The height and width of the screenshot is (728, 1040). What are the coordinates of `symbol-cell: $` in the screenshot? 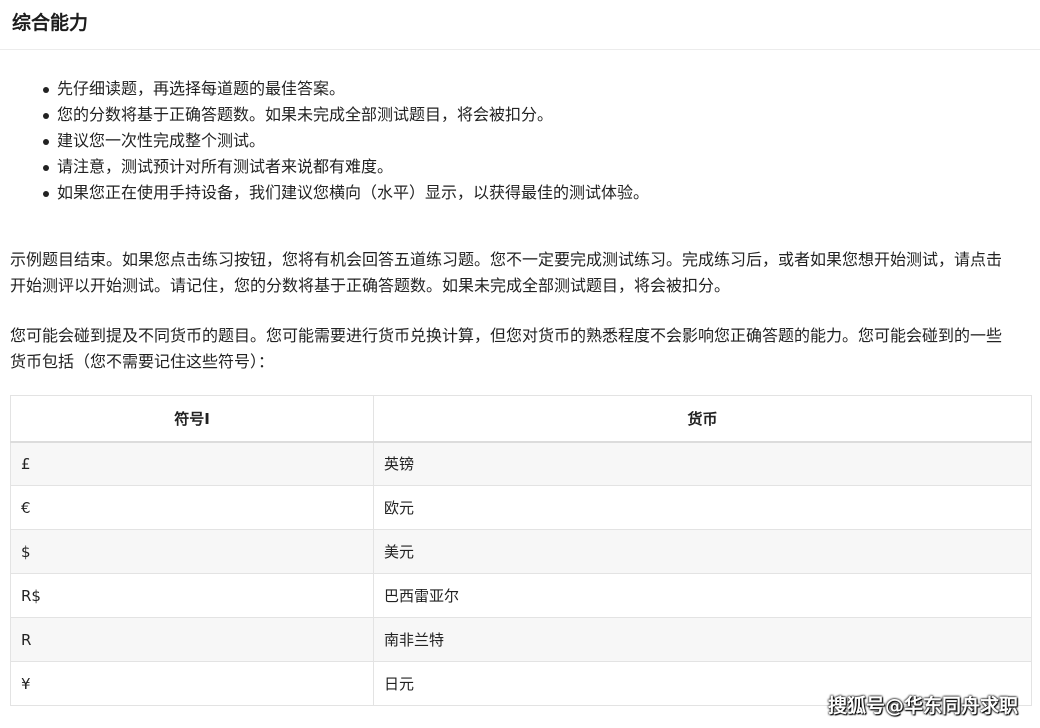 It's located at (192, 551).